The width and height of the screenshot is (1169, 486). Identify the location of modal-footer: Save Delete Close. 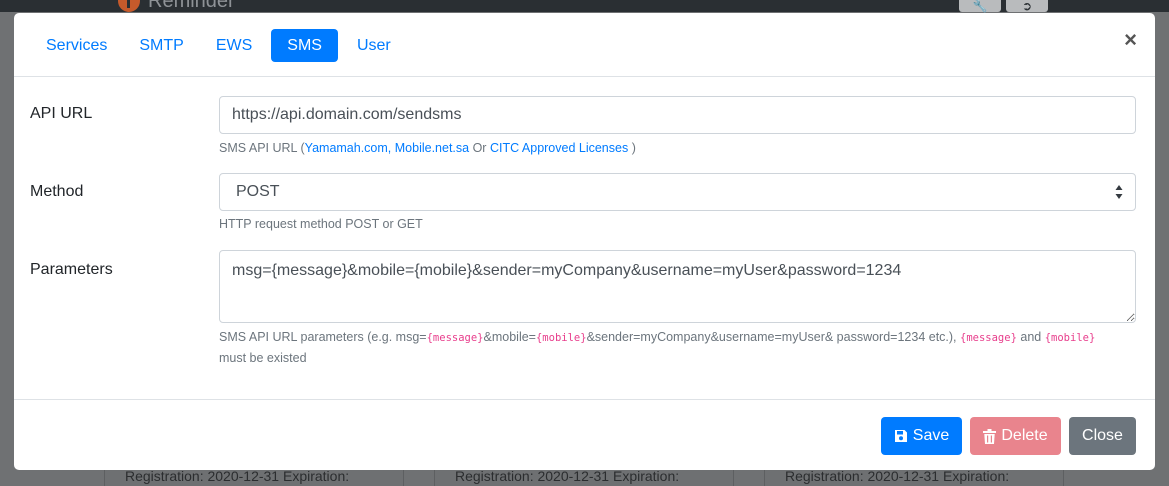
(584, 434).